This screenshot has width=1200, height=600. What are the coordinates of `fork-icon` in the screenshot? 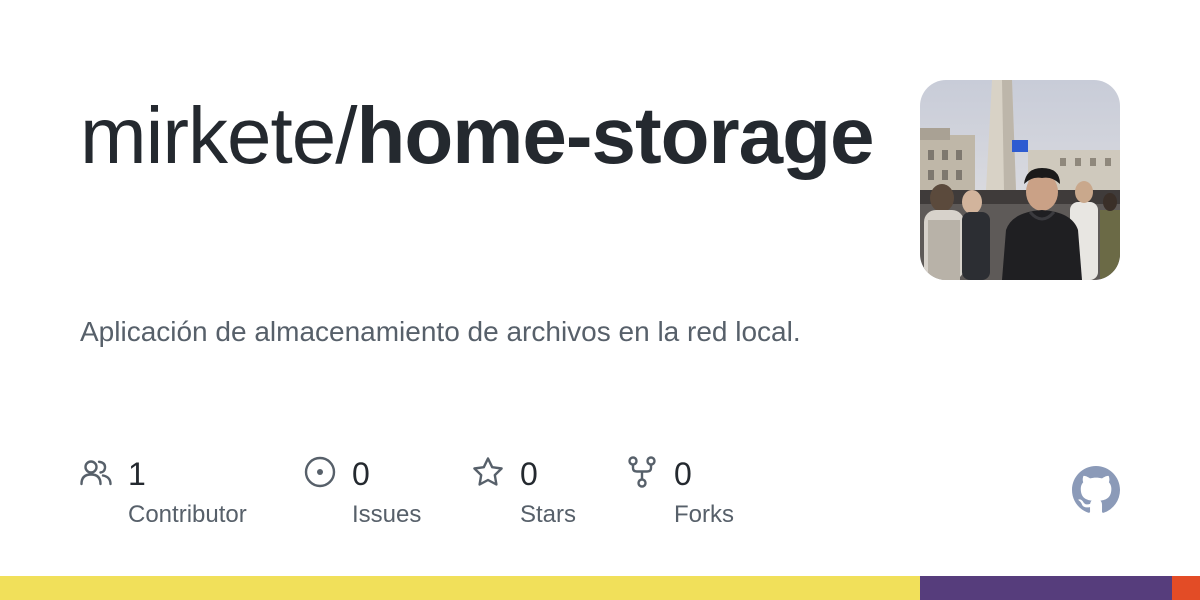 It's located at (642, 472).